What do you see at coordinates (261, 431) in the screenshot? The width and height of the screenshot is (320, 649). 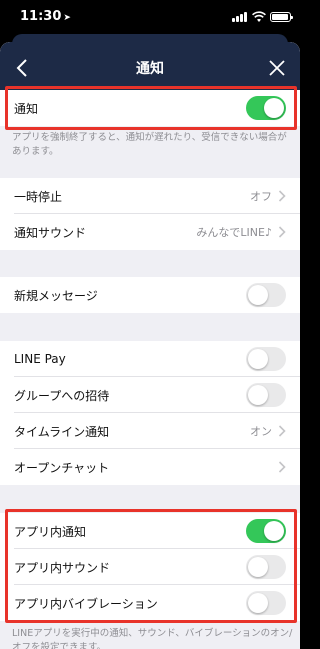 I see `timeline-value: オン` at bounding box center [261, 431].